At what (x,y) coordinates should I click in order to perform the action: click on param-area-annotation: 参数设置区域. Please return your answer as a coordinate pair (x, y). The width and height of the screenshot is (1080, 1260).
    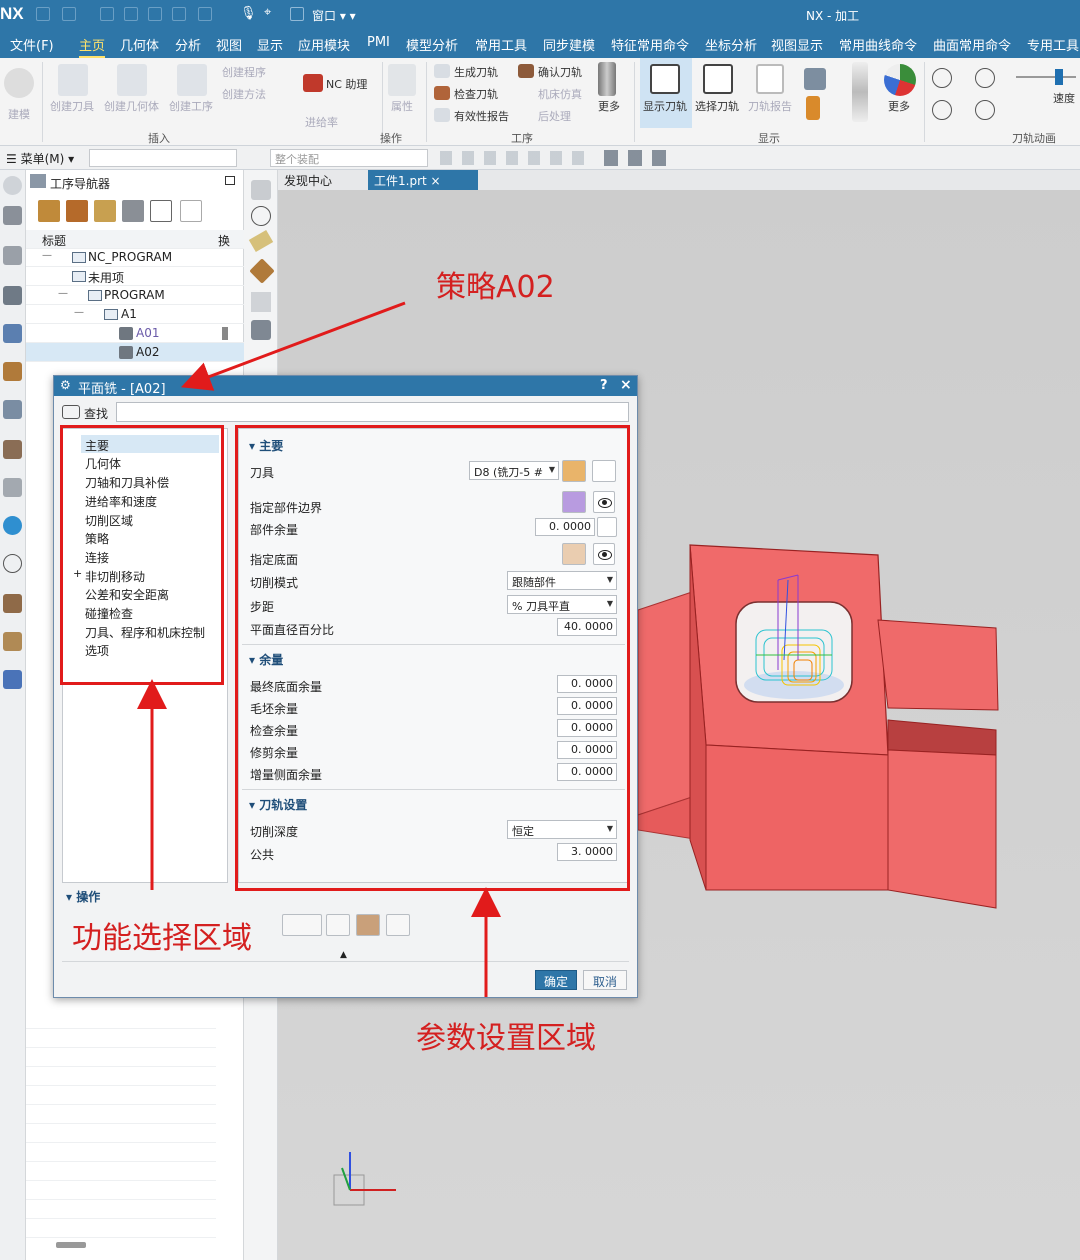
    Looking at the image, I should click on (506, 1038).